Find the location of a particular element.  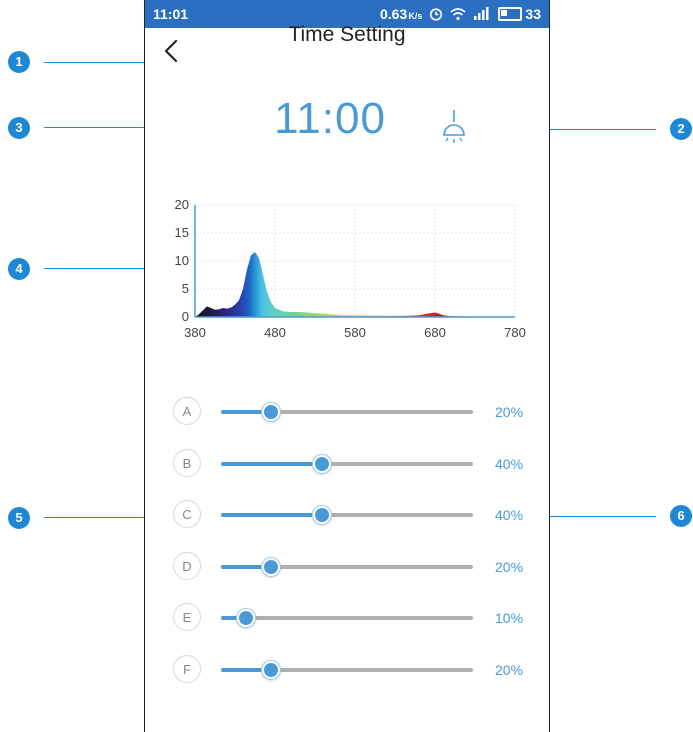

channel-row-a: A 20% is located at coordinates (358, 412).